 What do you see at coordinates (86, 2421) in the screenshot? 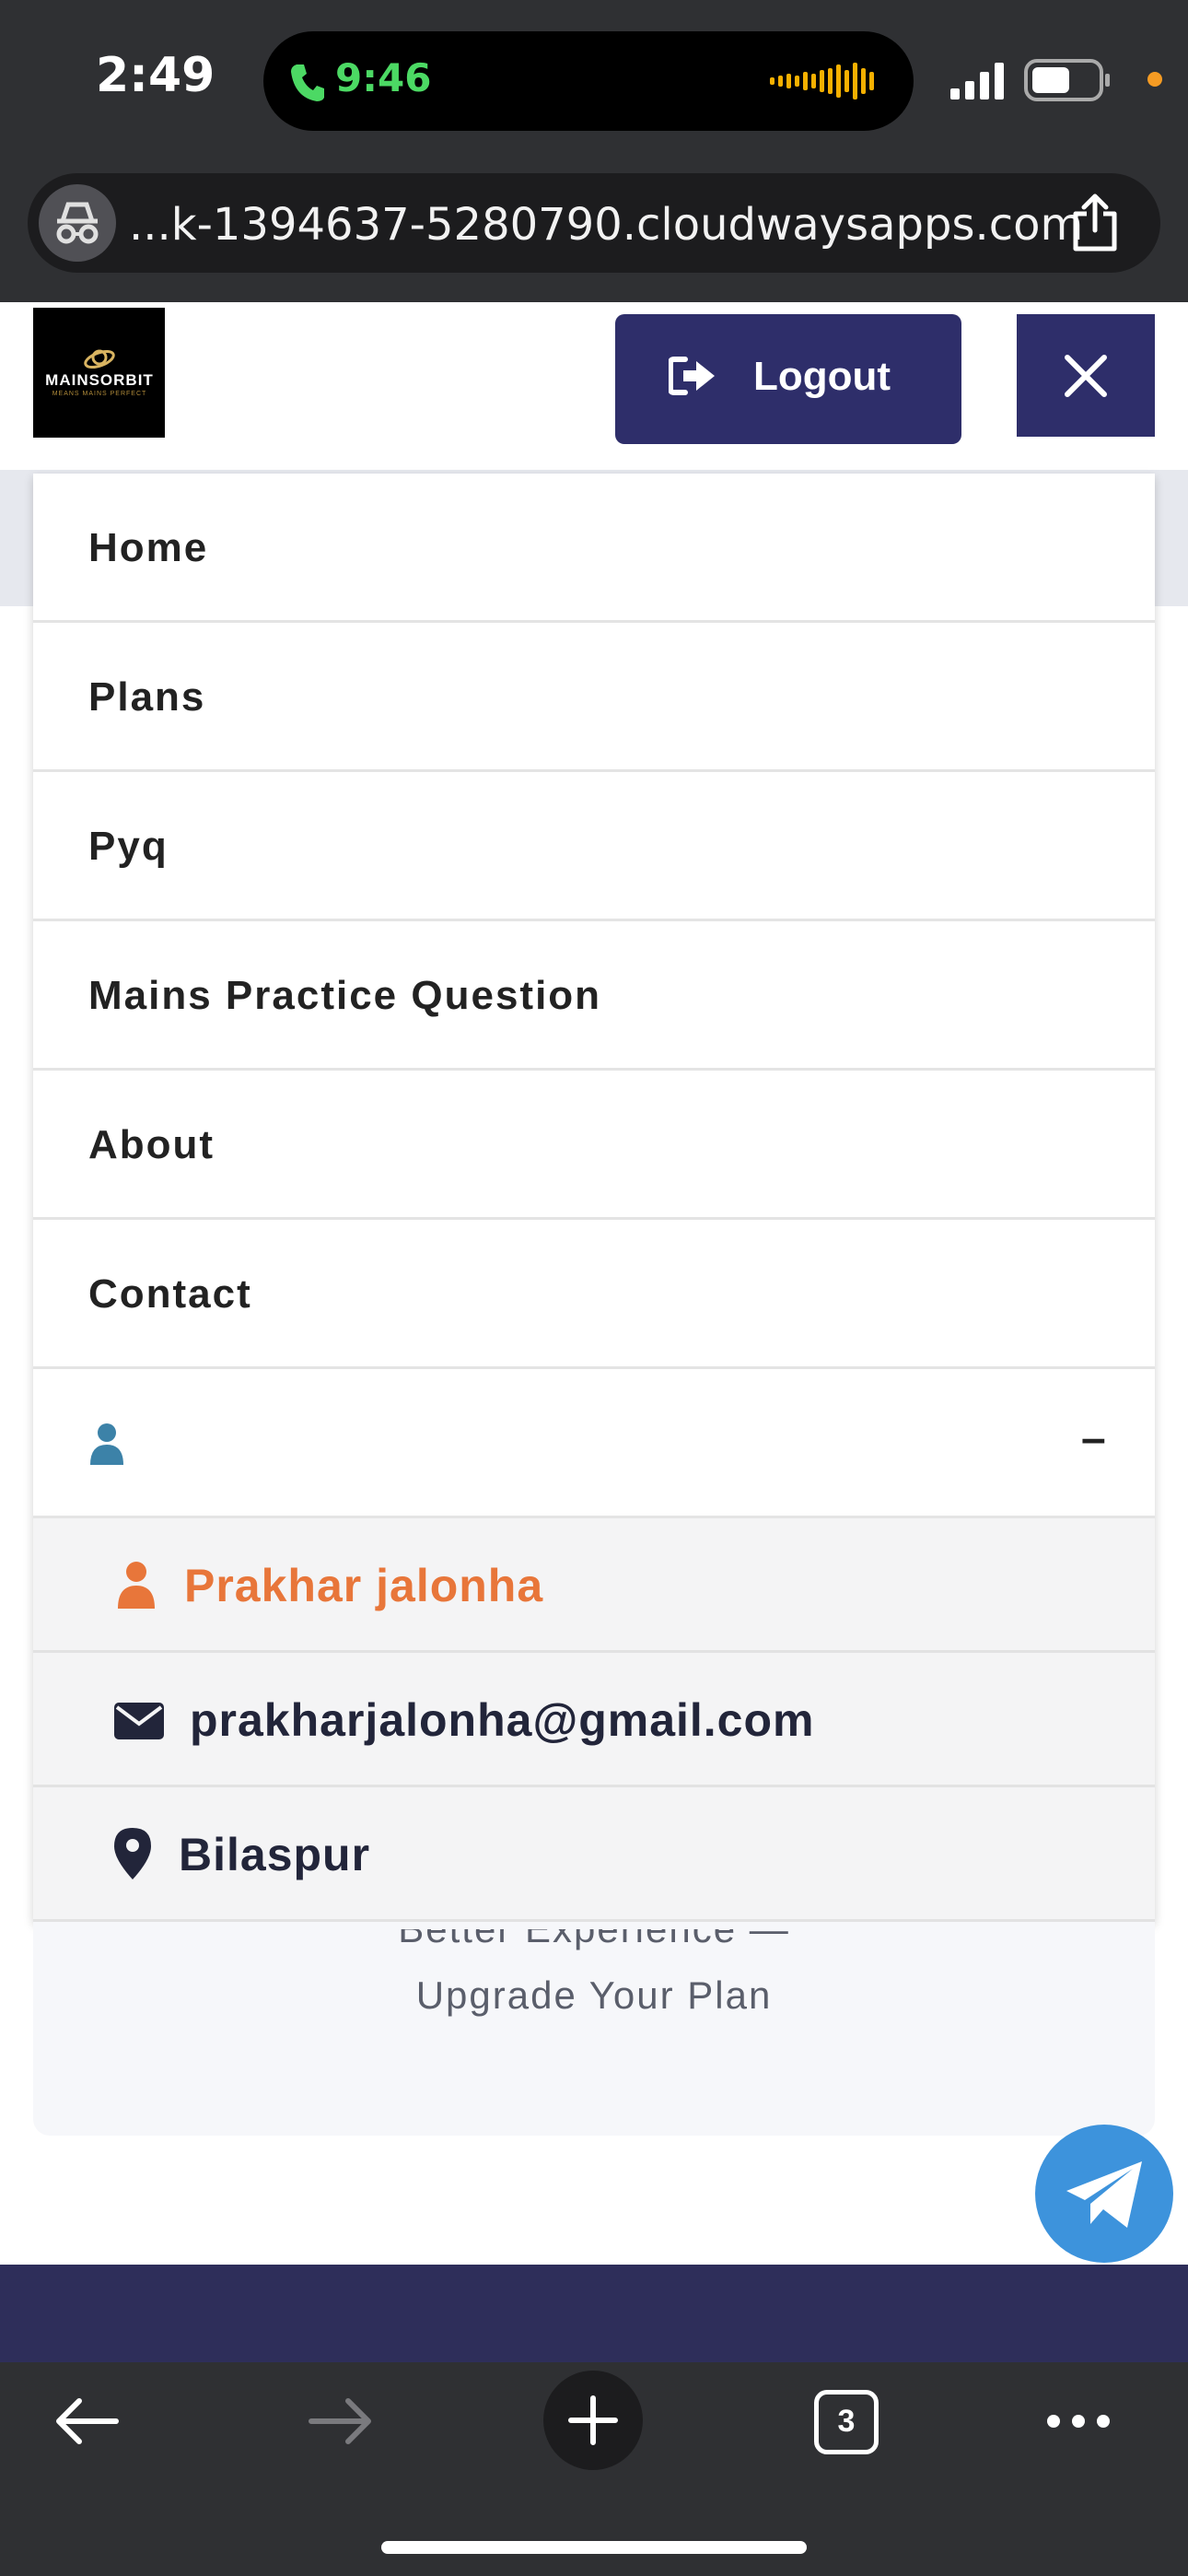
I see `back-arrow-icon` at bounding box center [86, 2421].